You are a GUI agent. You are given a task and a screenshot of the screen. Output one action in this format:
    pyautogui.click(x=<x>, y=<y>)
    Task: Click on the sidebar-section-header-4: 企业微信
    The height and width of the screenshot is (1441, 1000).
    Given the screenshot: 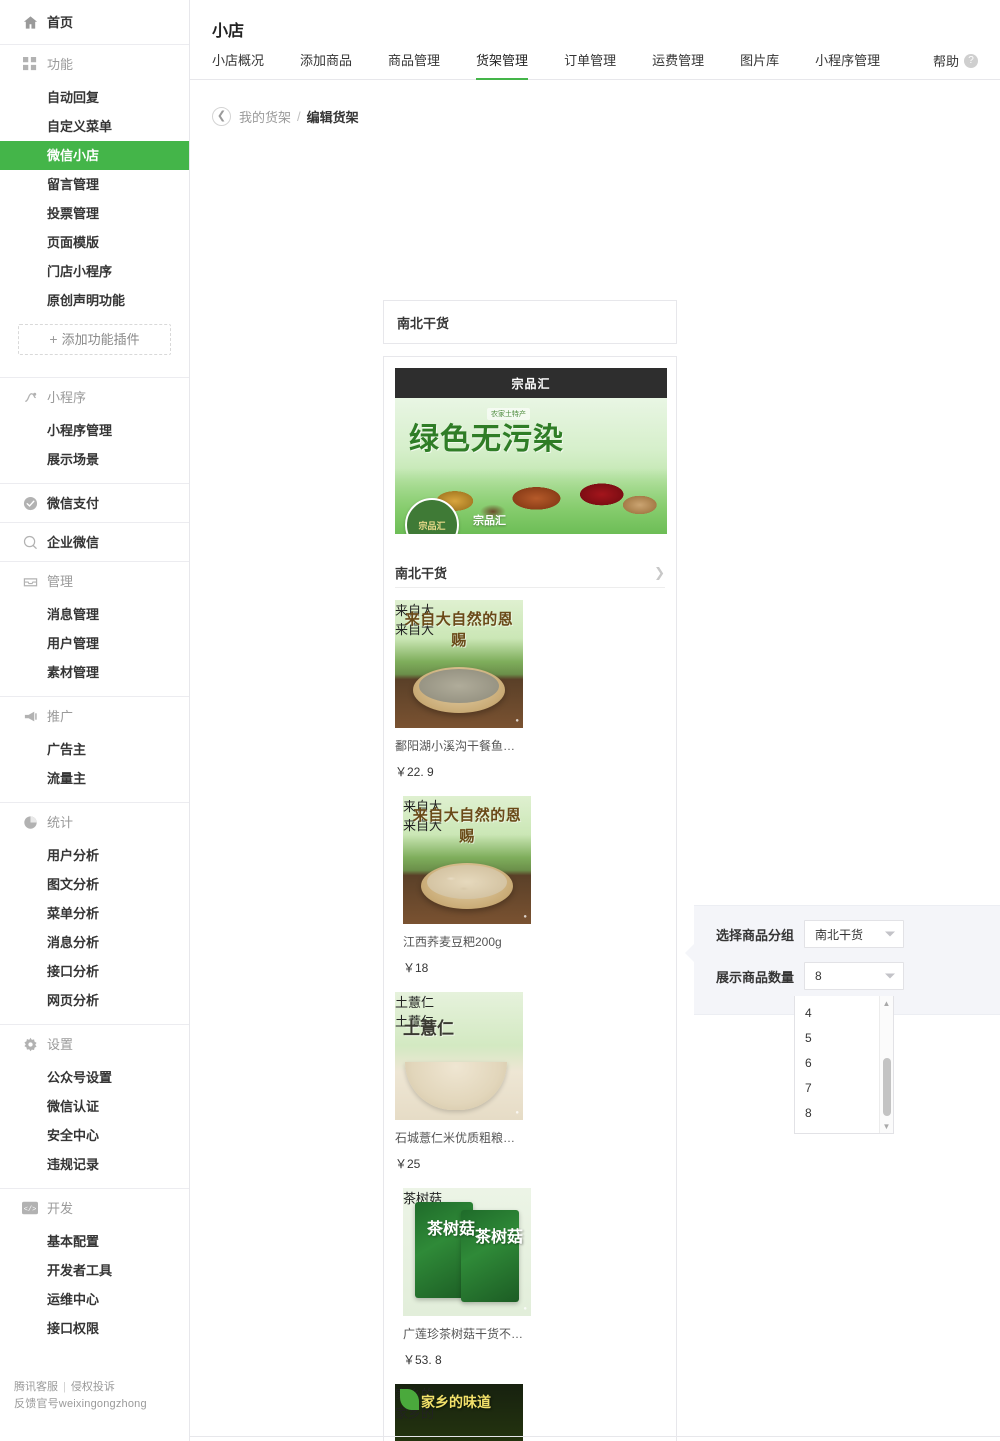 What is the action you would take?
    pyautogui.click(x=94, y=542)
    